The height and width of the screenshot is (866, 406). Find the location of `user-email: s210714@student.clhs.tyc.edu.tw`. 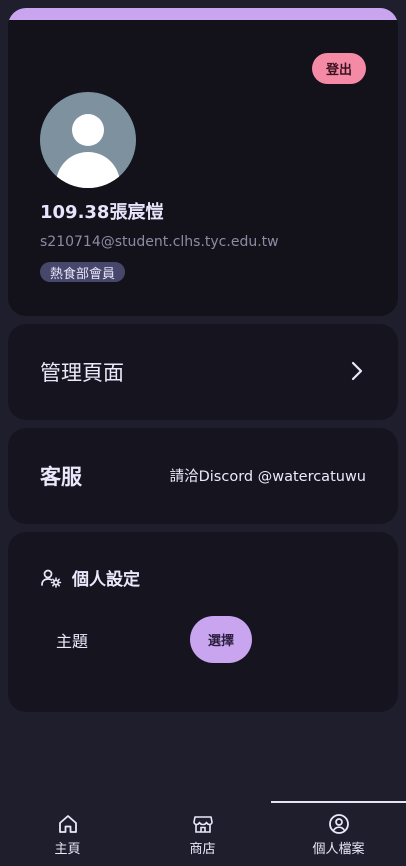

user-email: s210714@student.clhs.tyc.edu.tw is located at coordinates (159, 242).